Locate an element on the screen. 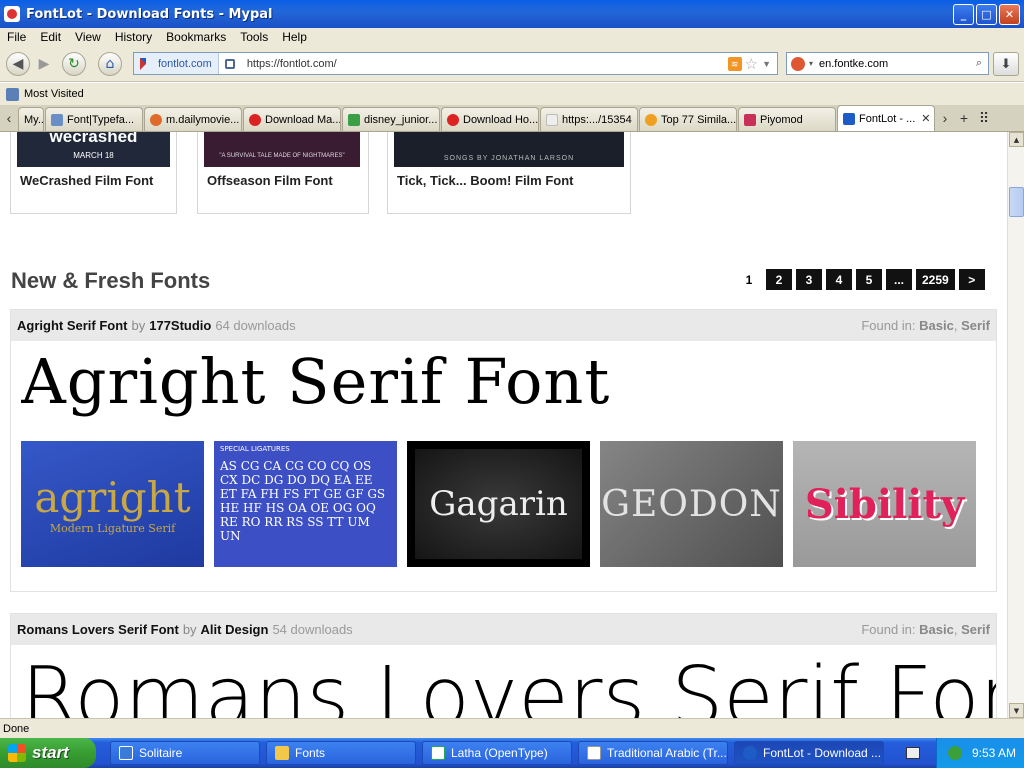 This screenshot has width=1024, height=768. clock: 9:53 AM is located at coordinates (994, 753).